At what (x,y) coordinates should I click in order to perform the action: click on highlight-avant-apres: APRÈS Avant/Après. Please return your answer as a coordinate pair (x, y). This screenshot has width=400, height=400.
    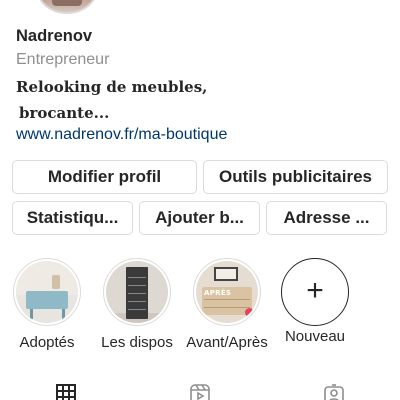
    Looking at the image, I should click on (227, 304).